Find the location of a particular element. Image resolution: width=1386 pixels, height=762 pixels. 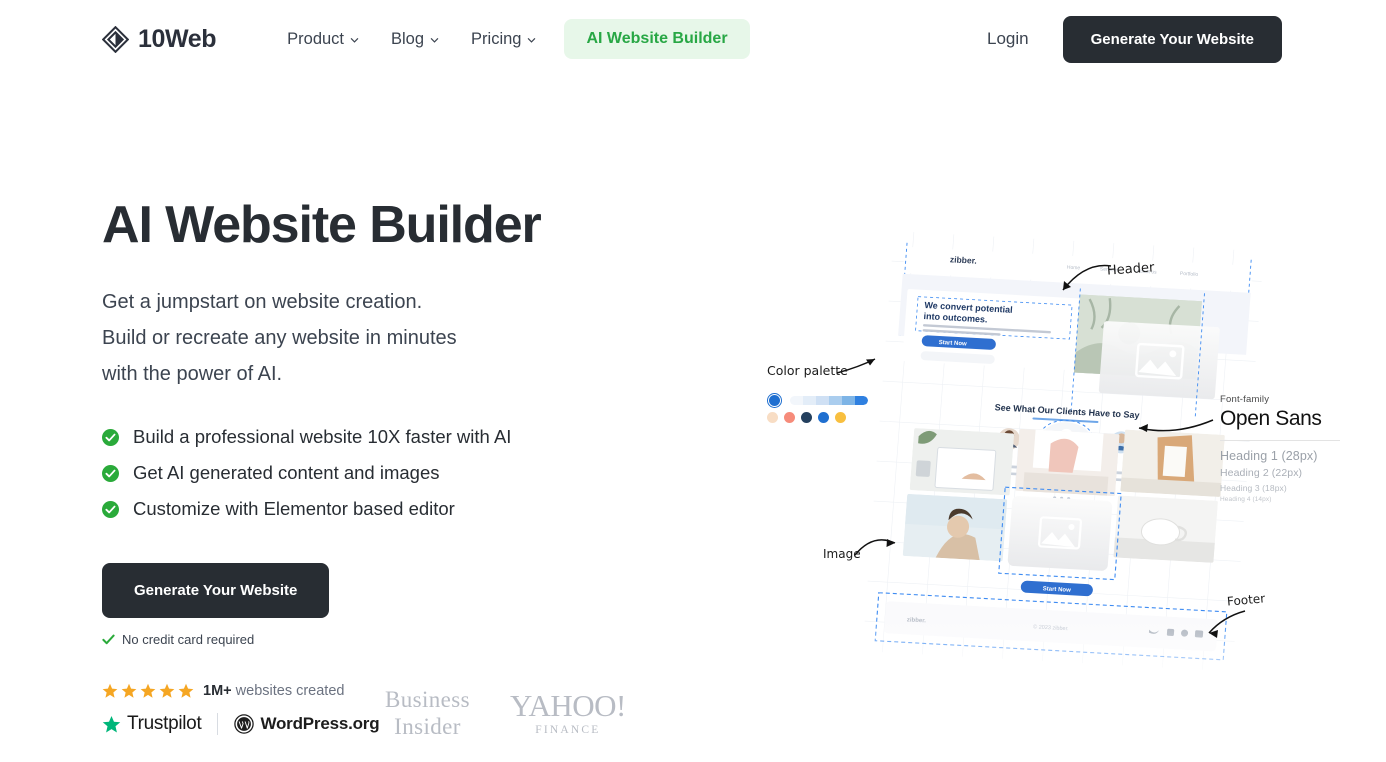

palette-gradient-bar is located at coordinates (829, 400).